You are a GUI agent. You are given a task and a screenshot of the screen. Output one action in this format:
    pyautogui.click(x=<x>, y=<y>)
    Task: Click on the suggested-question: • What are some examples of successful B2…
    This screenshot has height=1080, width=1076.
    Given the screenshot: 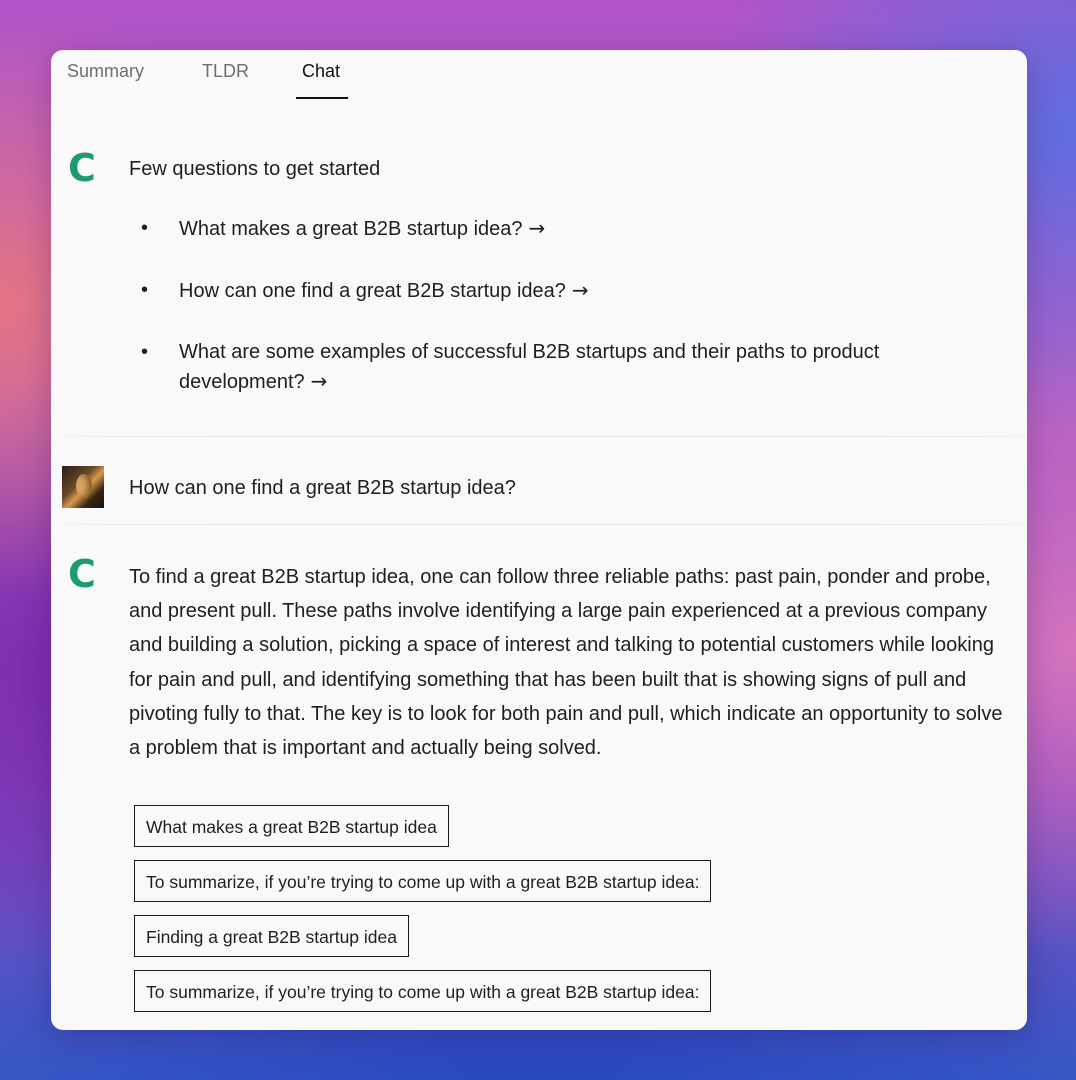 What is the action you would take?
    pyautogui.click(x=571, y=367)
    